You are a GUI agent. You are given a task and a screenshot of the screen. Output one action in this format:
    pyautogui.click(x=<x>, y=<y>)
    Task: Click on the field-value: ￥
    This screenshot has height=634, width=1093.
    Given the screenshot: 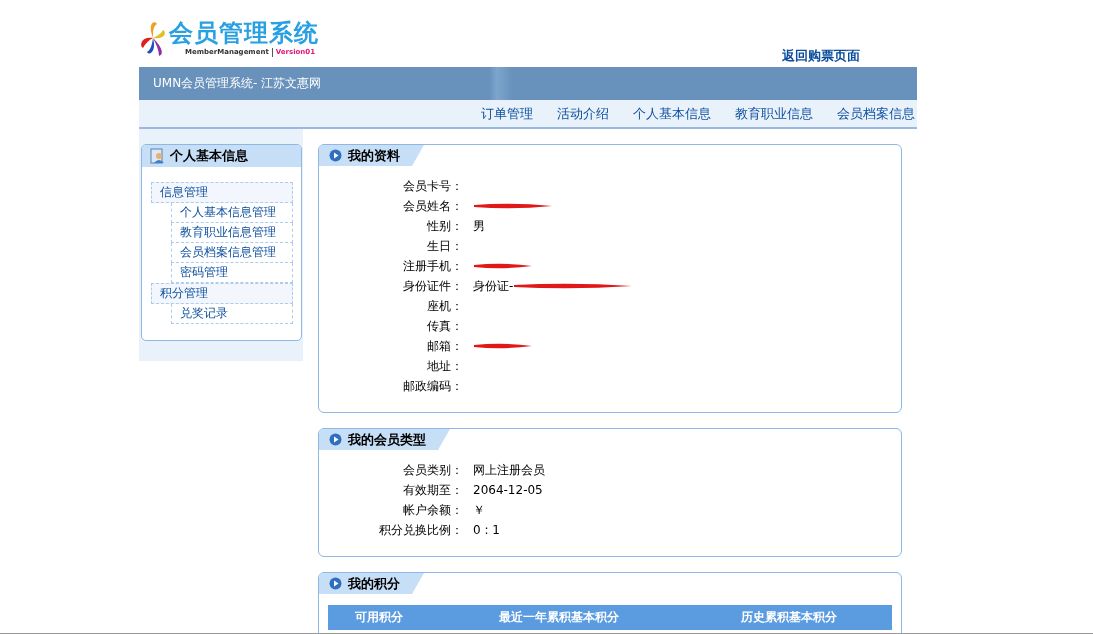 What is the action you would take?
    pyautogui.click(x=479, y=510)
    